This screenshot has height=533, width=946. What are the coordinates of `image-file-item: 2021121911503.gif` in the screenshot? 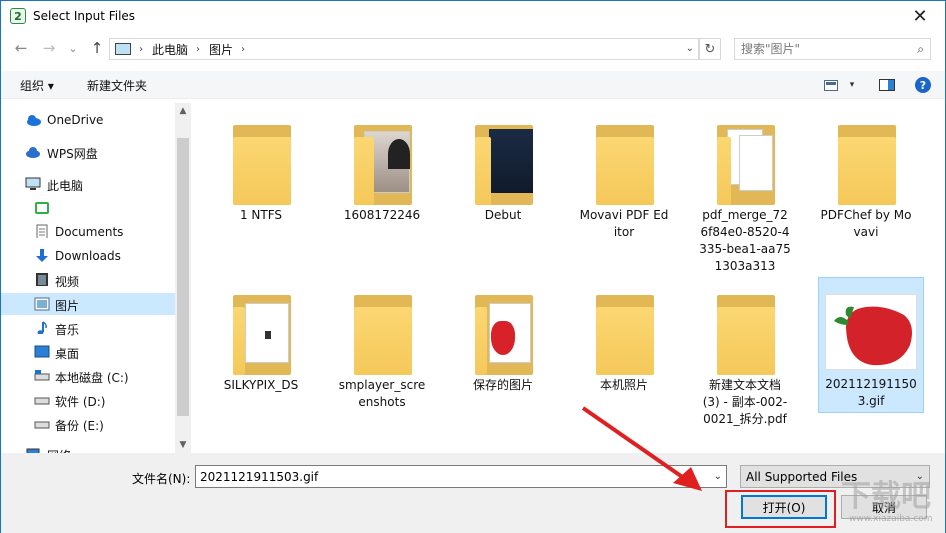 It's located at (871, 345).